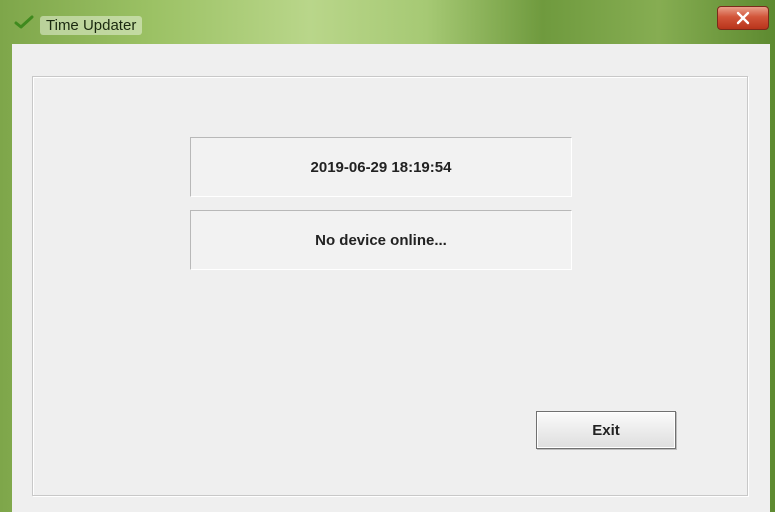 The width and height of the screenshot is (775, 512). Describe the element at coordinates (24, 22) in the screenshot. I see `checkmark-icon` at that location.